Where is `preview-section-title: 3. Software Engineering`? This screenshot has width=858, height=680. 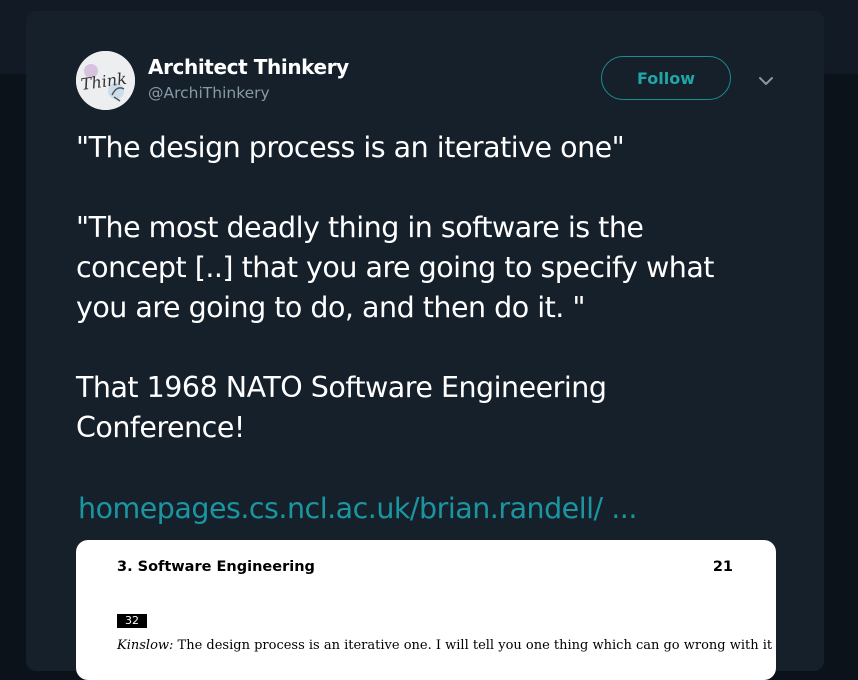 preview-section-title: 3. Software Engineering is located at coordinates (216, 567).